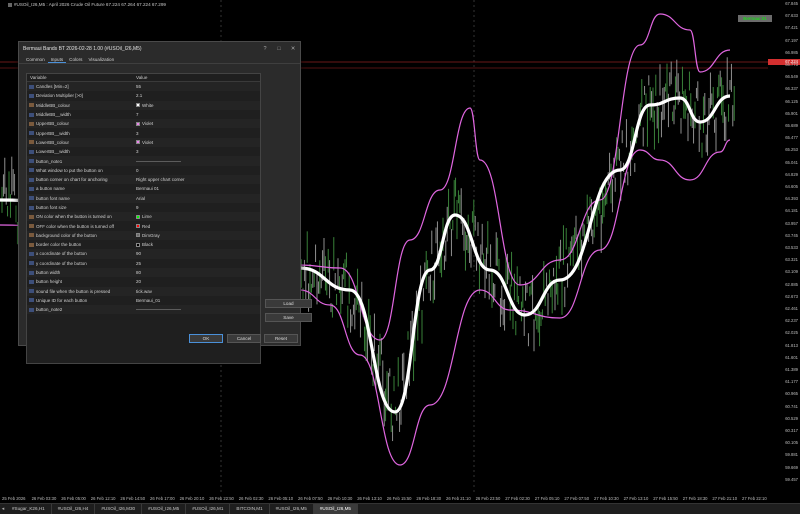  What do you see at coordinates (791, 52) in the screenshot?
I see `price-tick: 66.985` at bounding box center [791, 52].